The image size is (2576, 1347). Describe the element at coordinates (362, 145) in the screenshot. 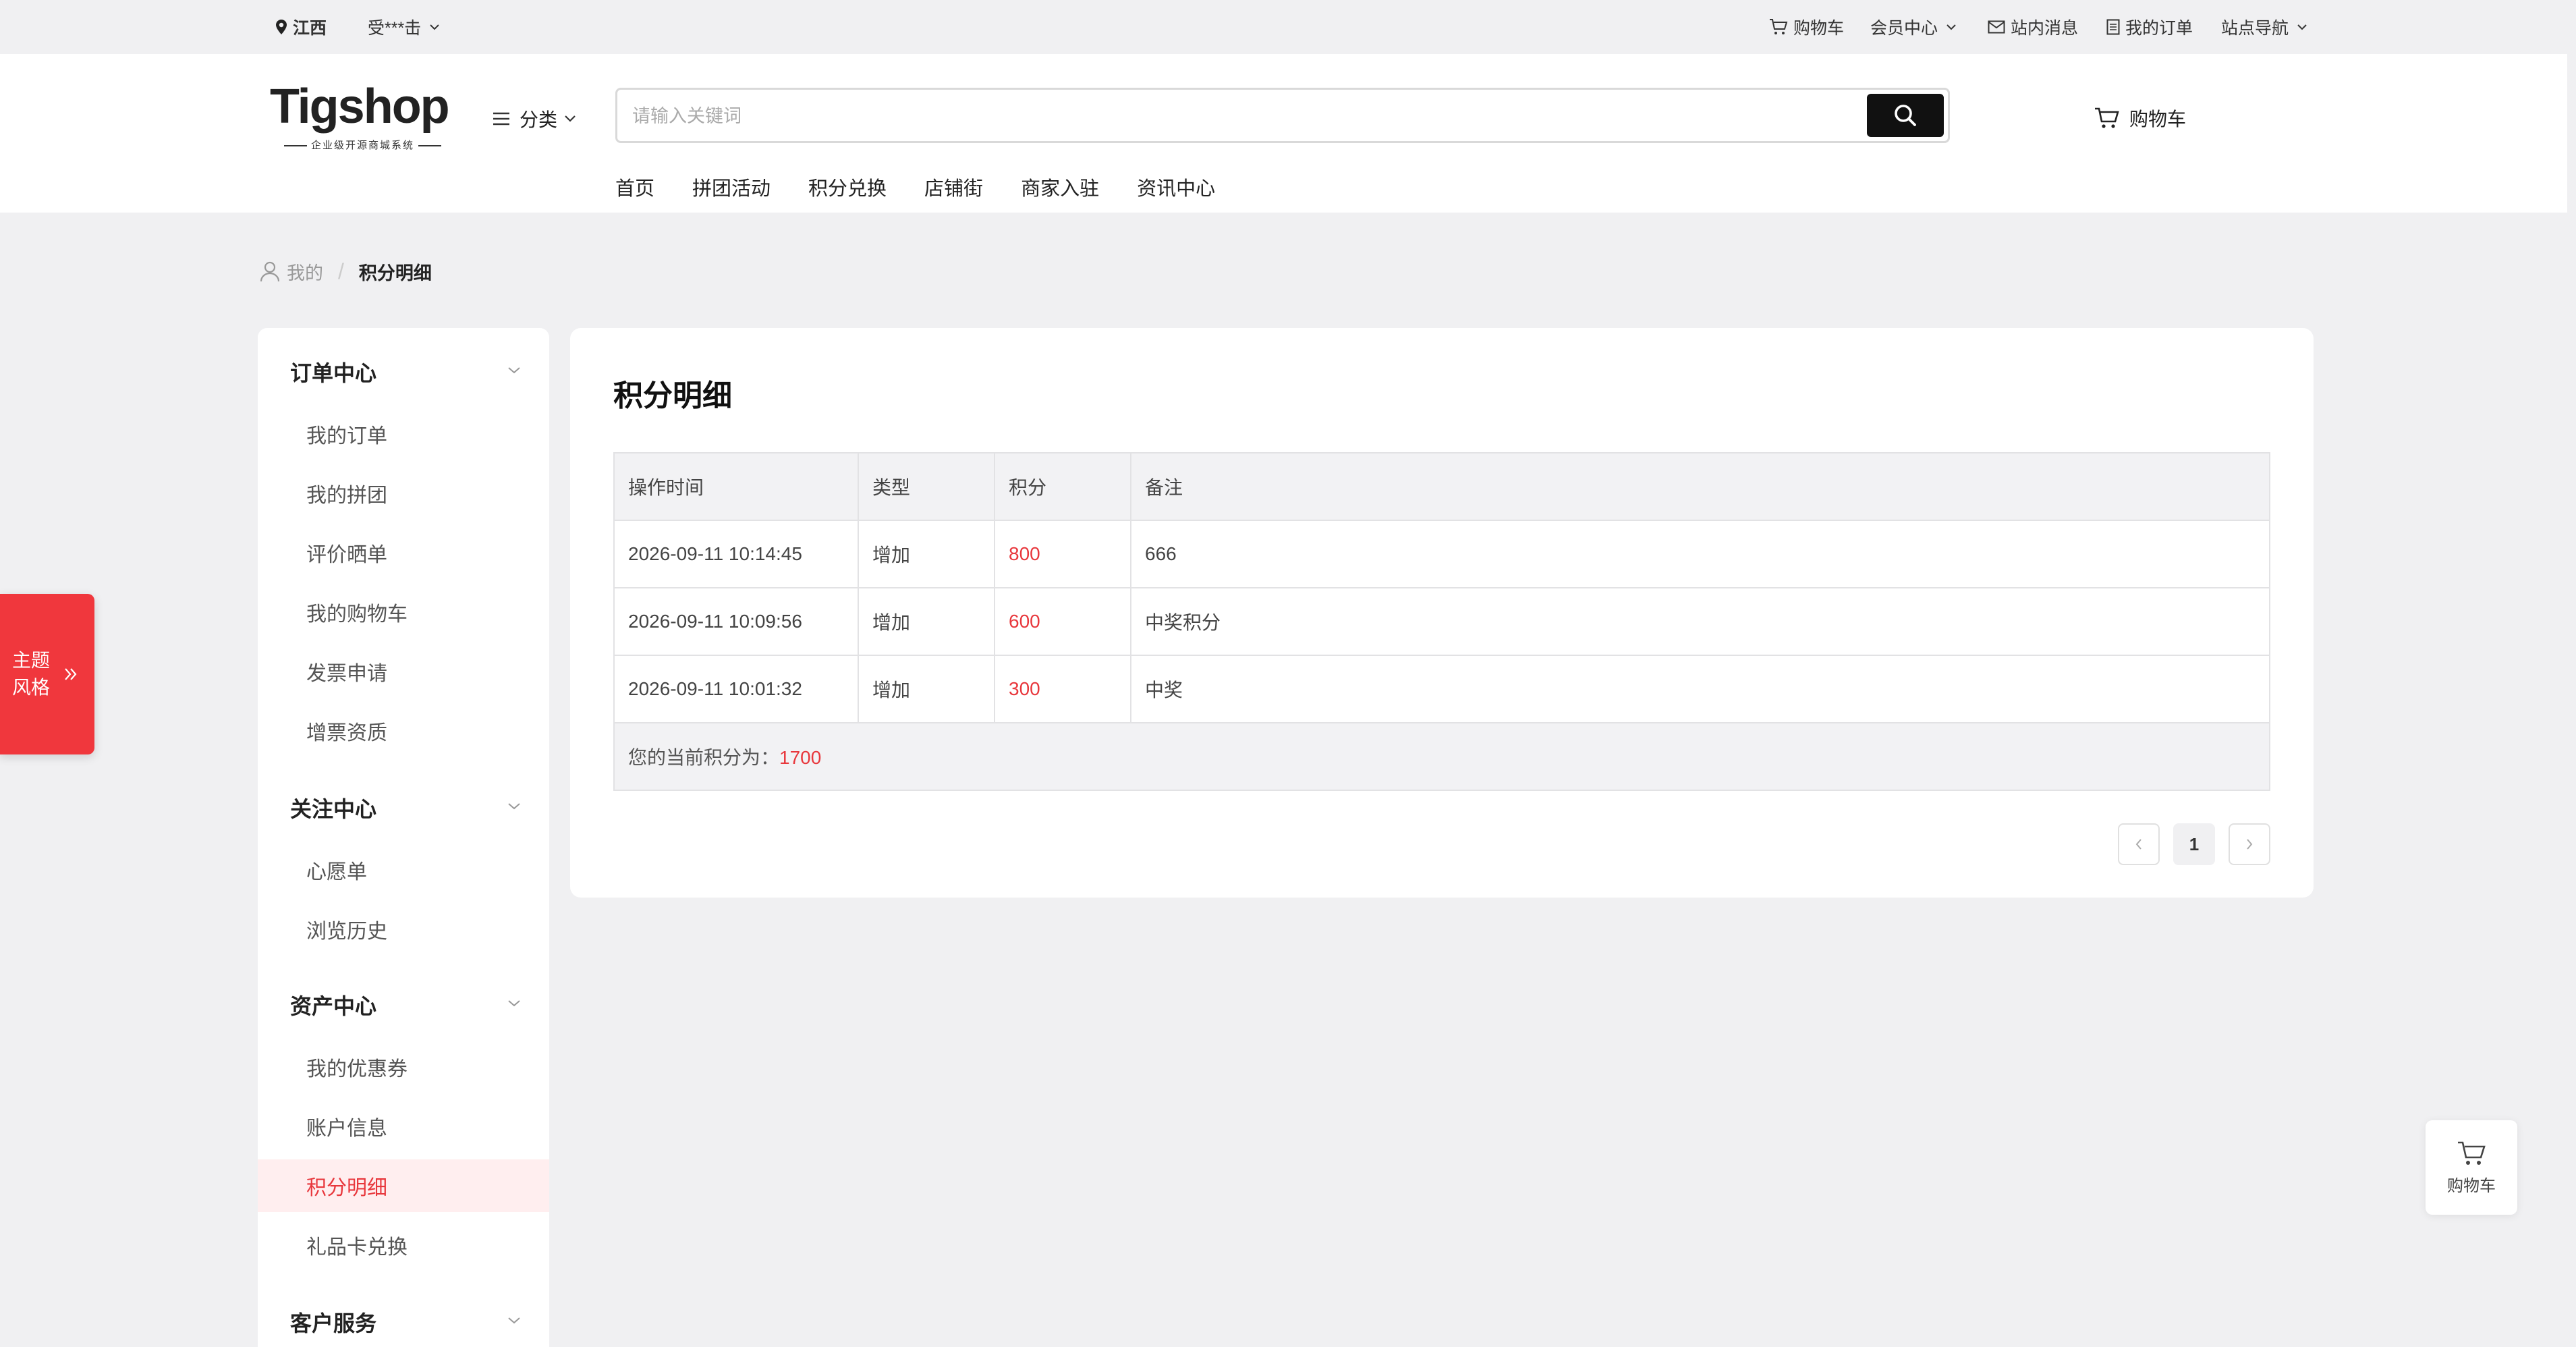

I see `logo-subtitle: 企业级开源商城系统` at that location.